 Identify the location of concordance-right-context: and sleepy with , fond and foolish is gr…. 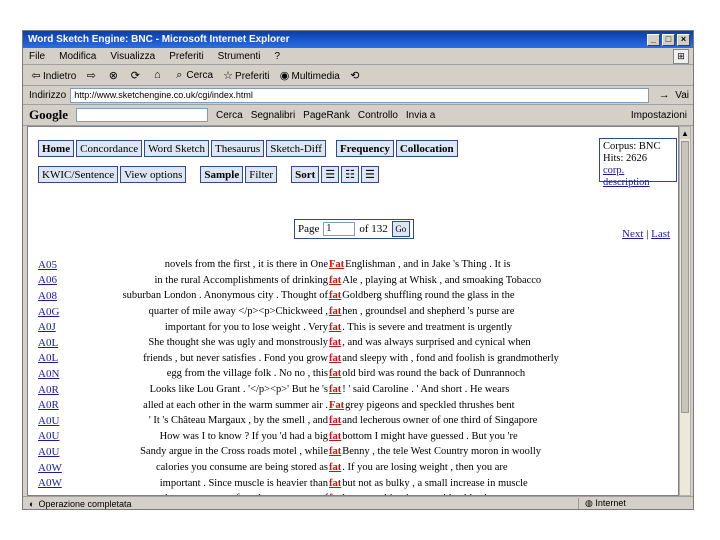
(450, 358).